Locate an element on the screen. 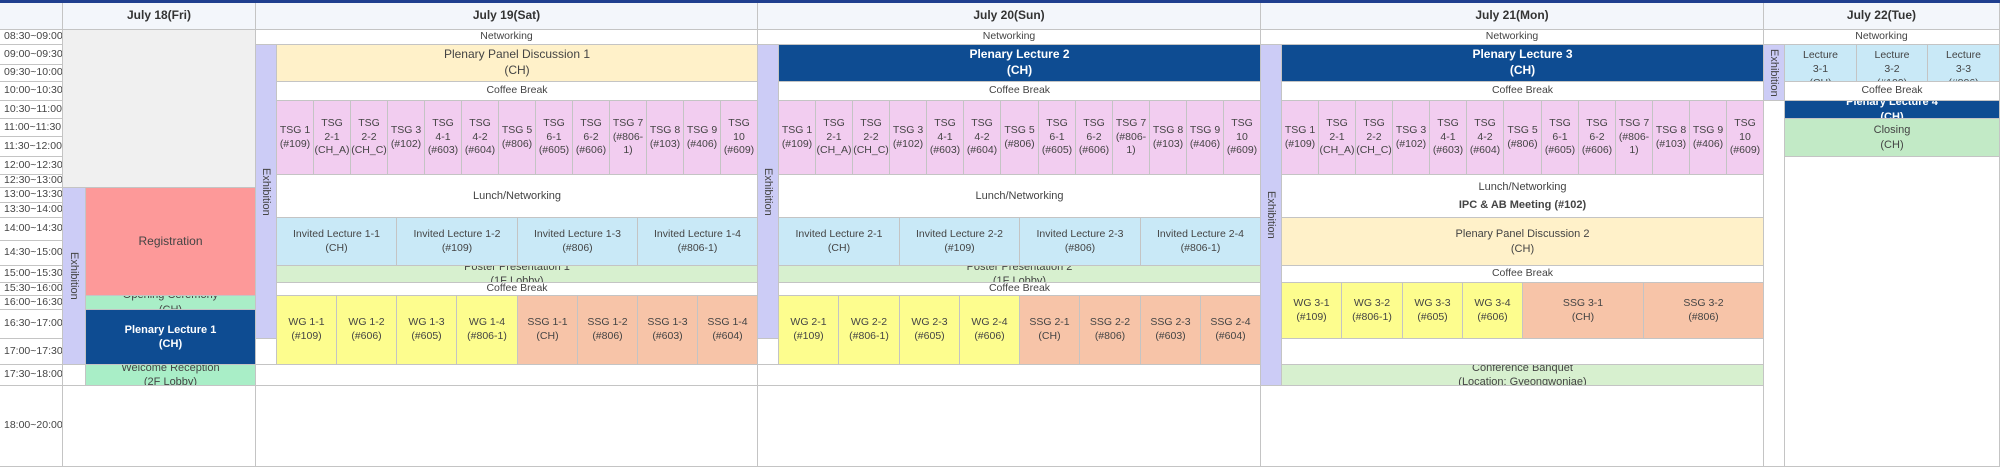 The image size is (2000, 470). wg-session-block: WG 3-2 (#806-1) is located at coordinates (1372, 311).